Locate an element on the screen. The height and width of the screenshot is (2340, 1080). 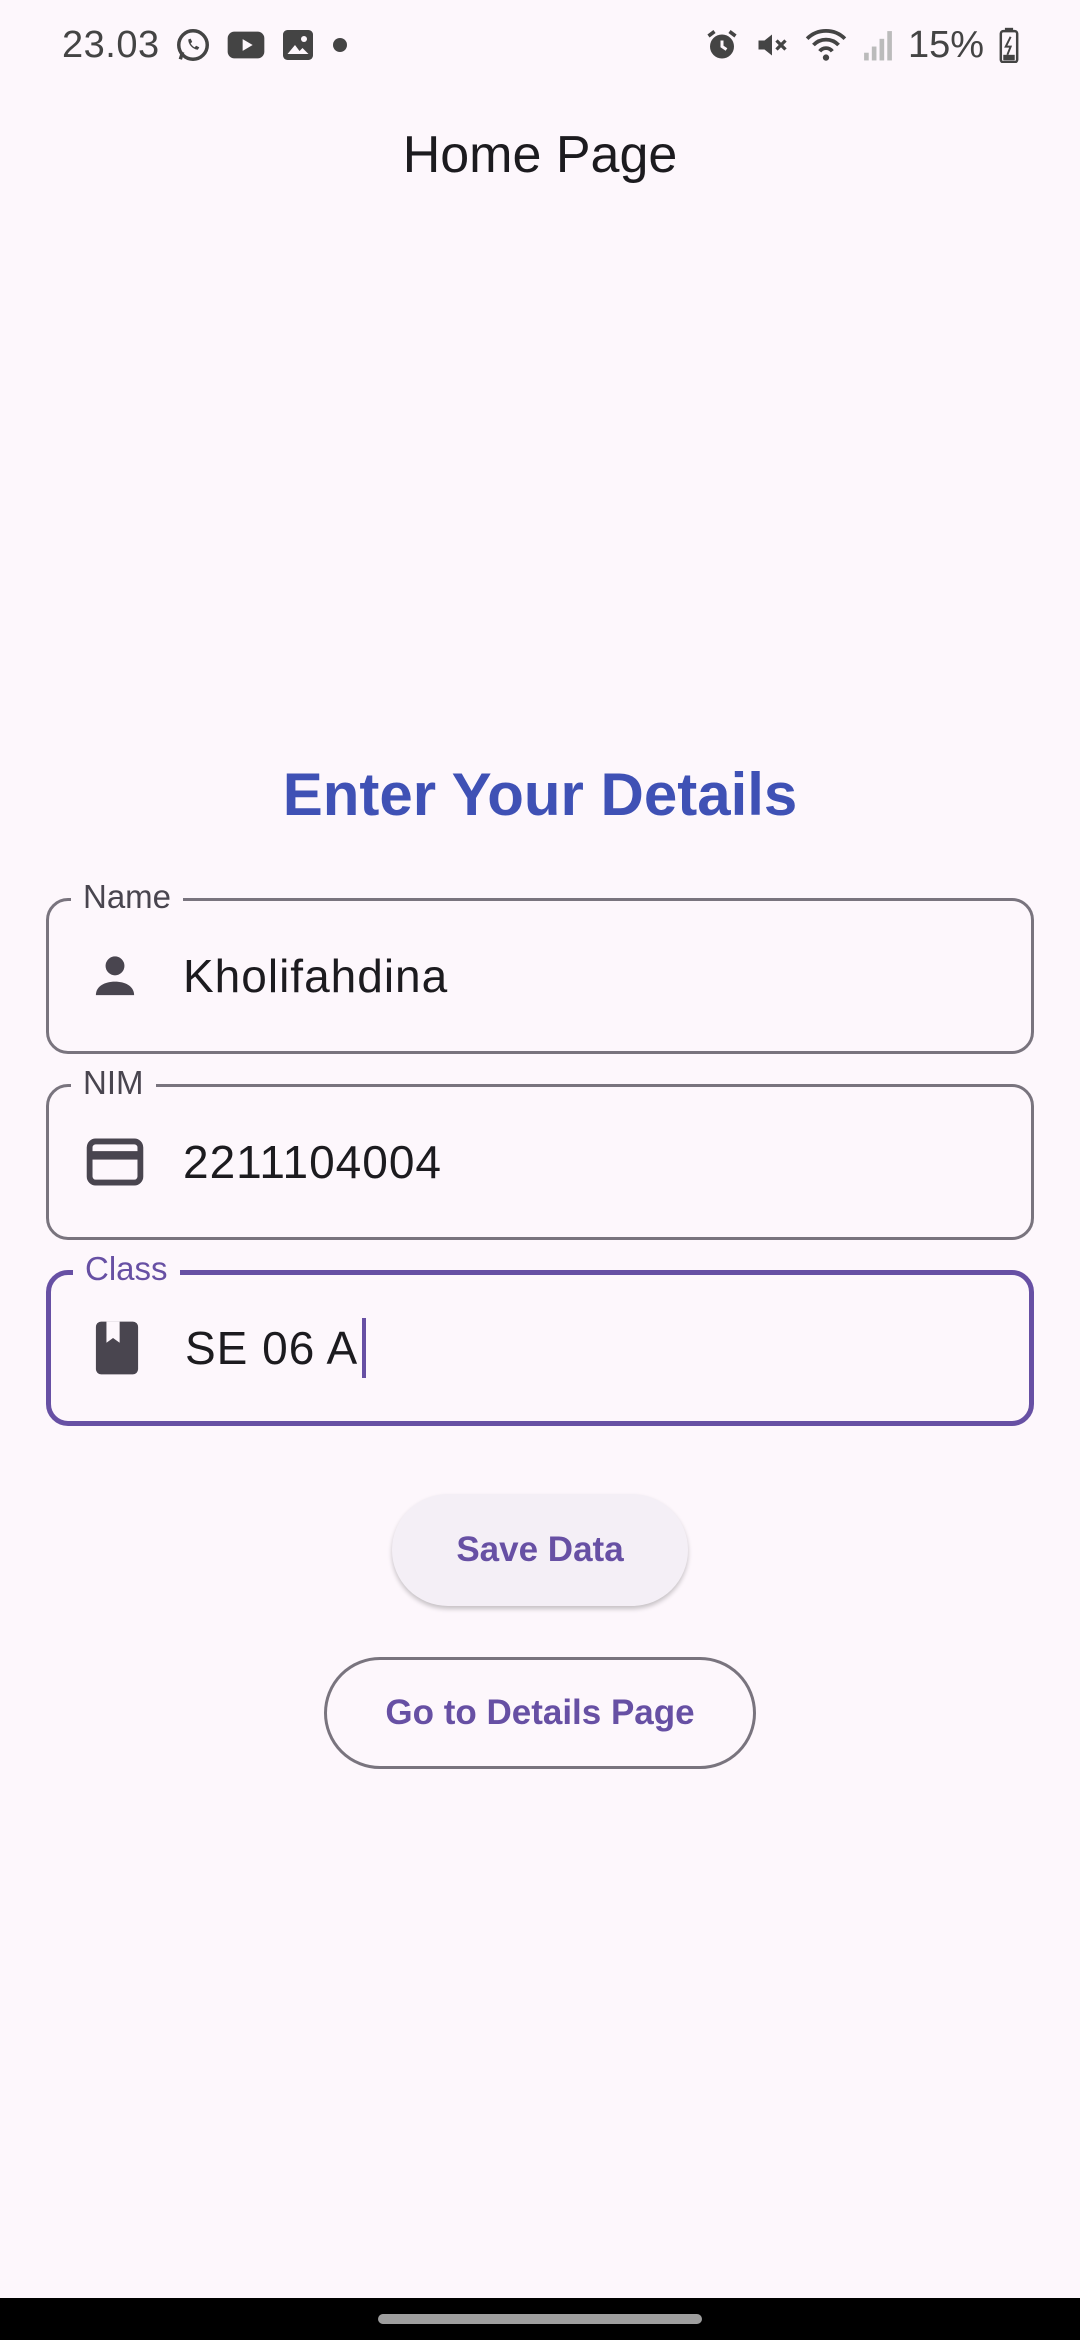
status-left: 23.03 is located at coordinates (206, 45).